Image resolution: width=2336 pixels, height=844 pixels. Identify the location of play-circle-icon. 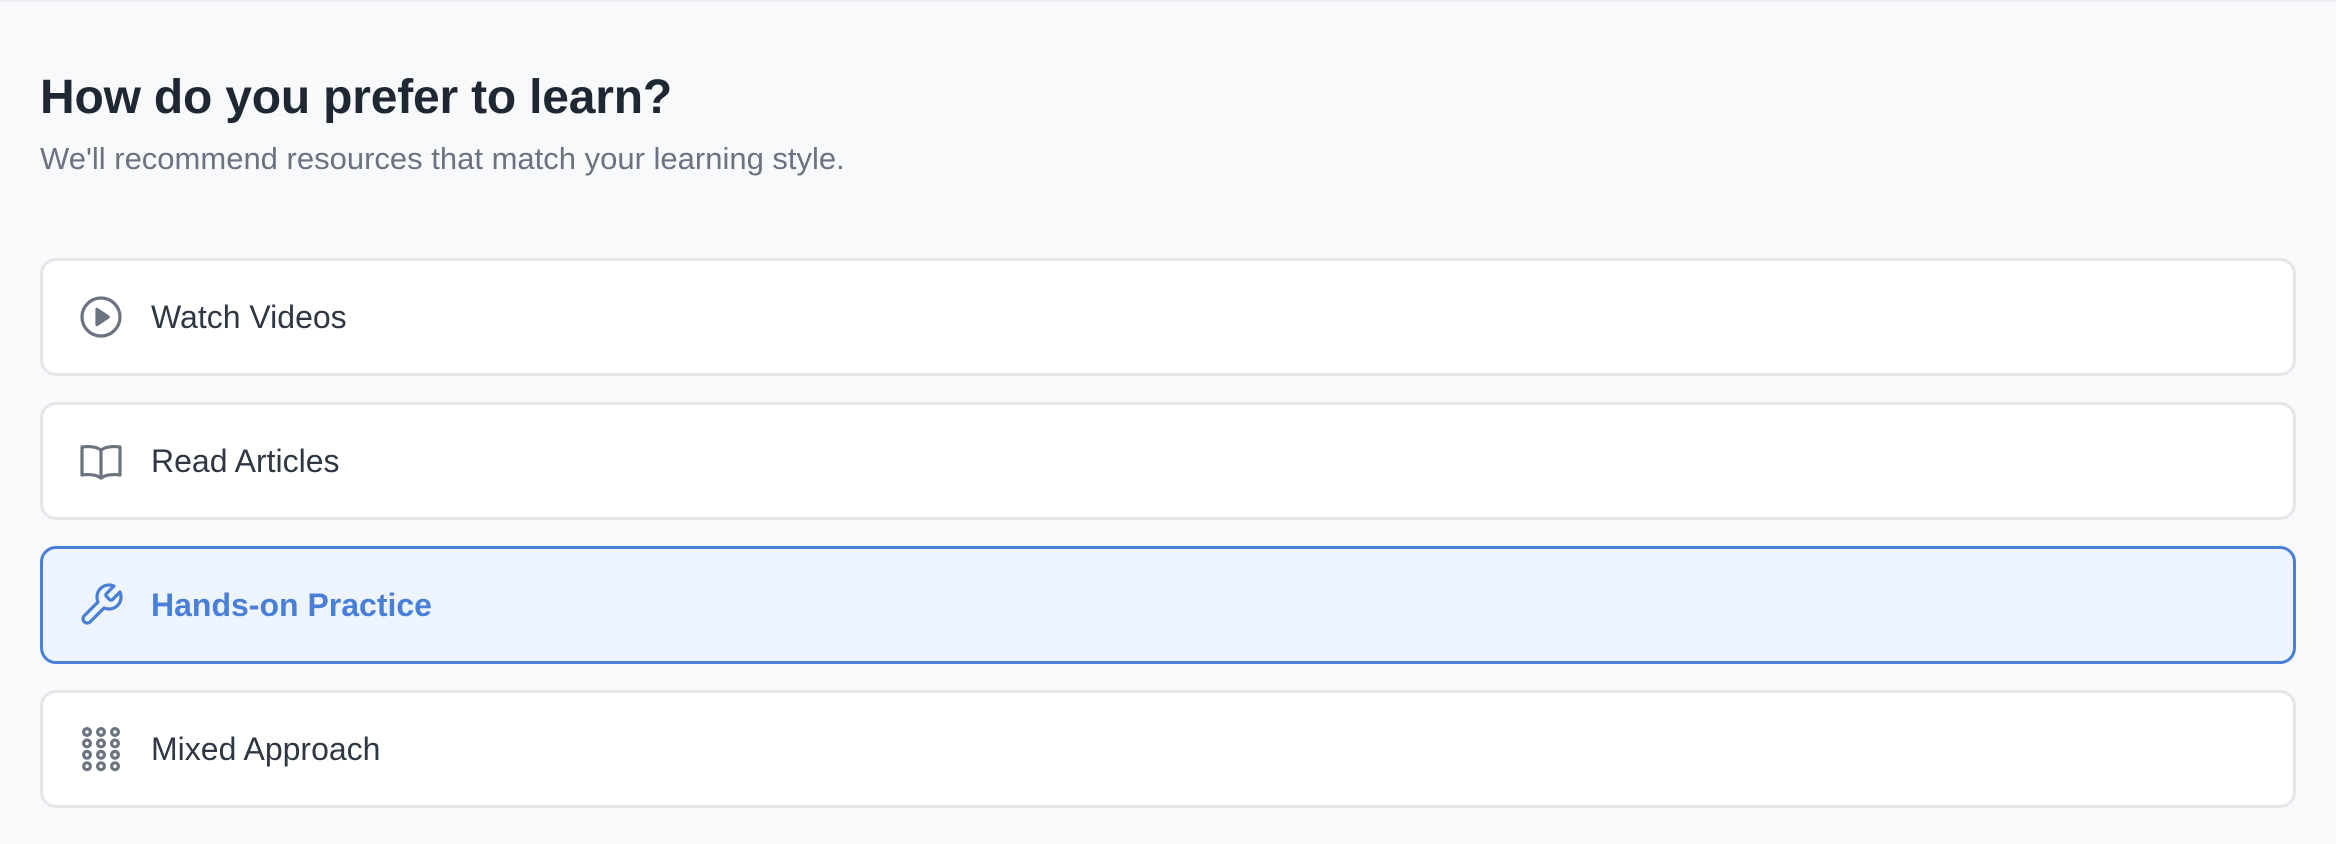
(101, 317).